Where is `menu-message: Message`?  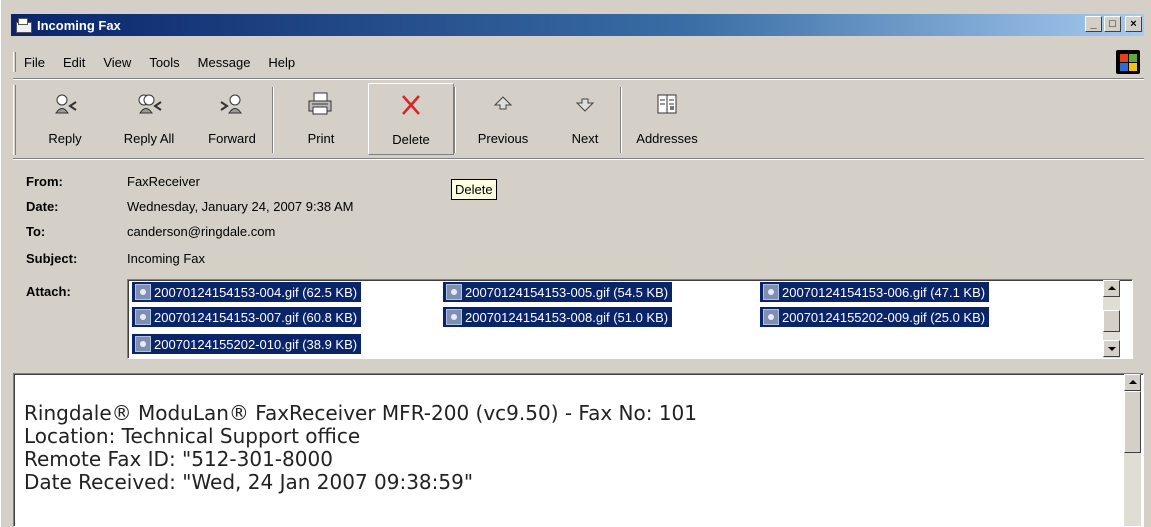 menu-message: Message is located at coordinates (224, 62).